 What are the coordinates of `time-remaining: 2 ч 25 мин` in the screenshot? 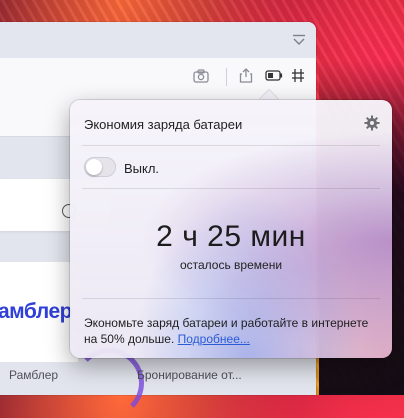 It's located at (231, 236).